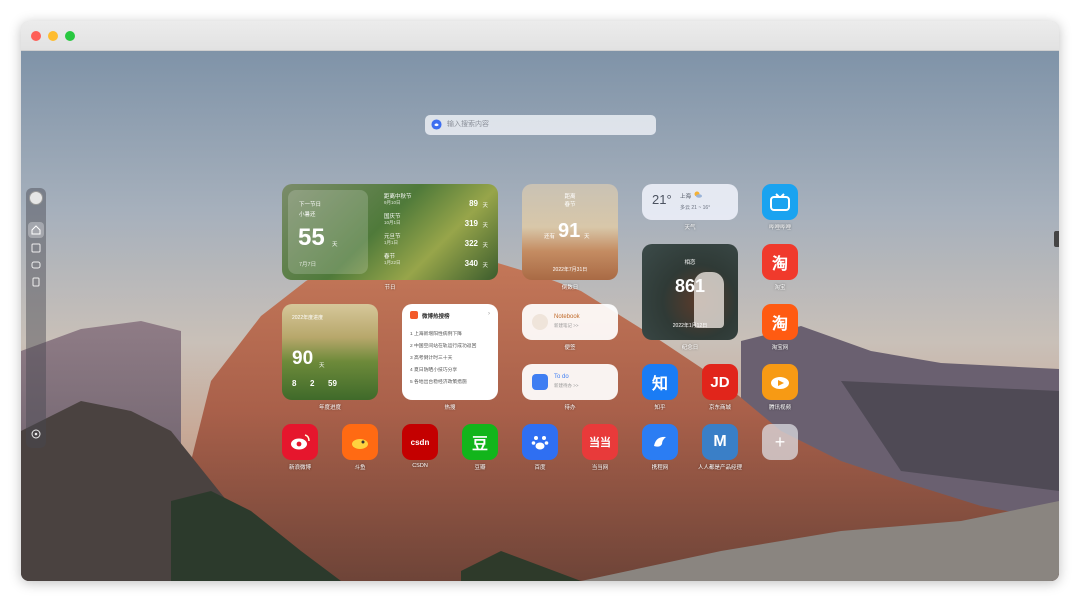  I want to click on video-icon, so click(780, 383).